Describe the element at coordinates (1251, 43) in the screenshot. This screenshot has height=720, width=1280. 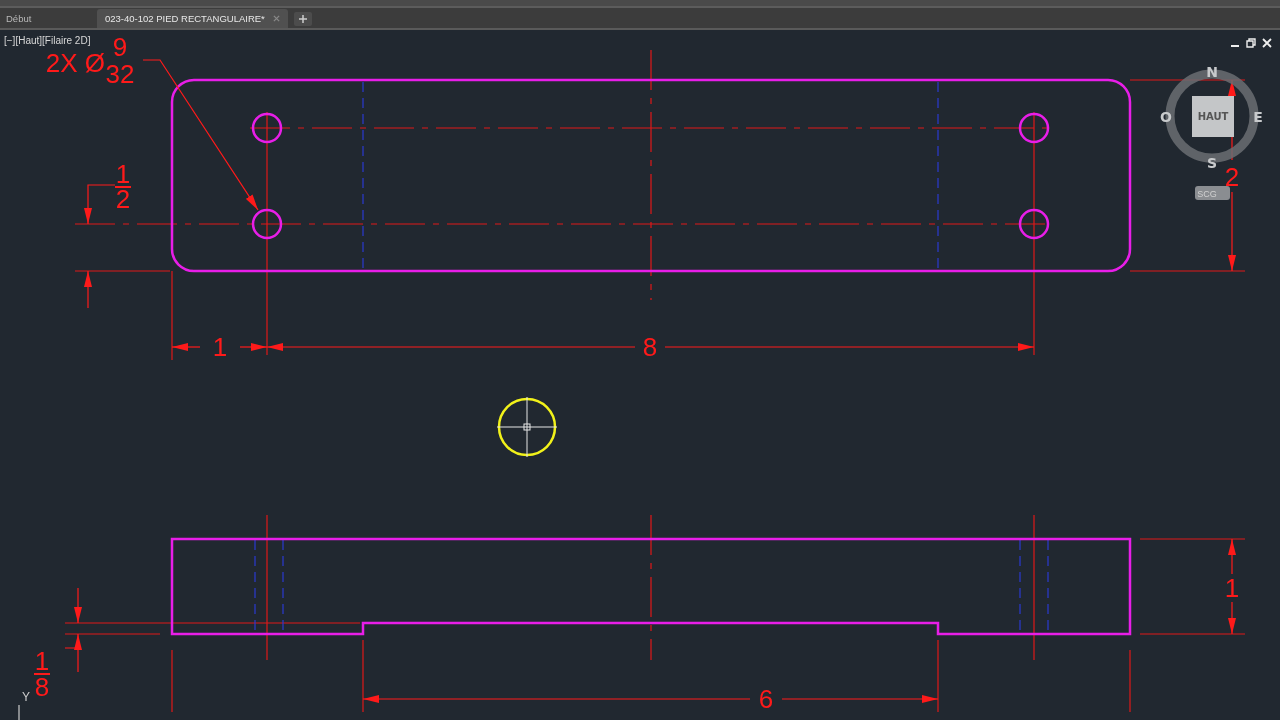
I see `restore-icon` at that location.